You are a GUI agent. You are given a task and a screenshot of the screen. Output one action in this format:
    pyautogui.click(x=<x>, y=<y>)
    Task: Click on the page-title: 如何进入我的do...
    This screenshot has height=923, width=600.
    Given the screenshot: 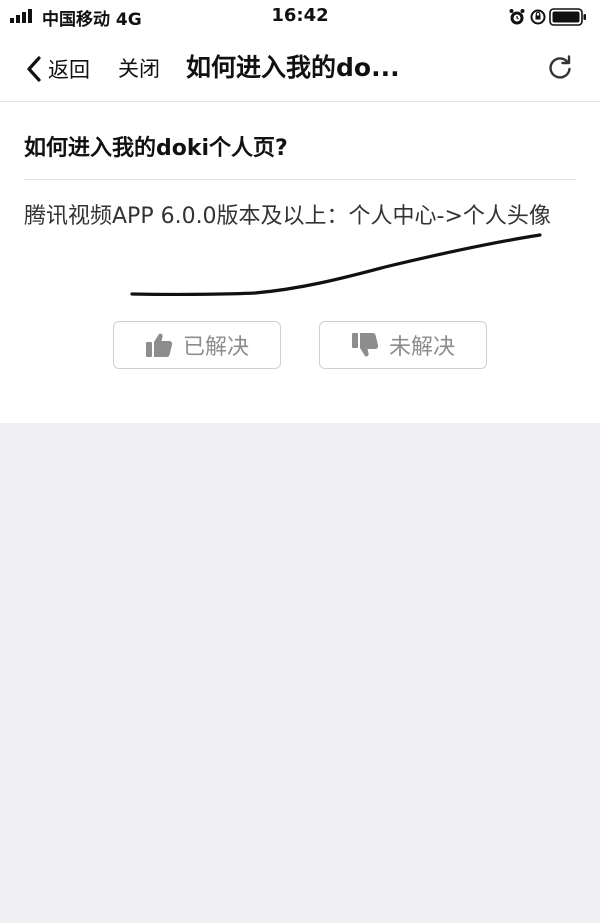 What is the action you would take?
    pyautogui.click(x=293, y=67)
    